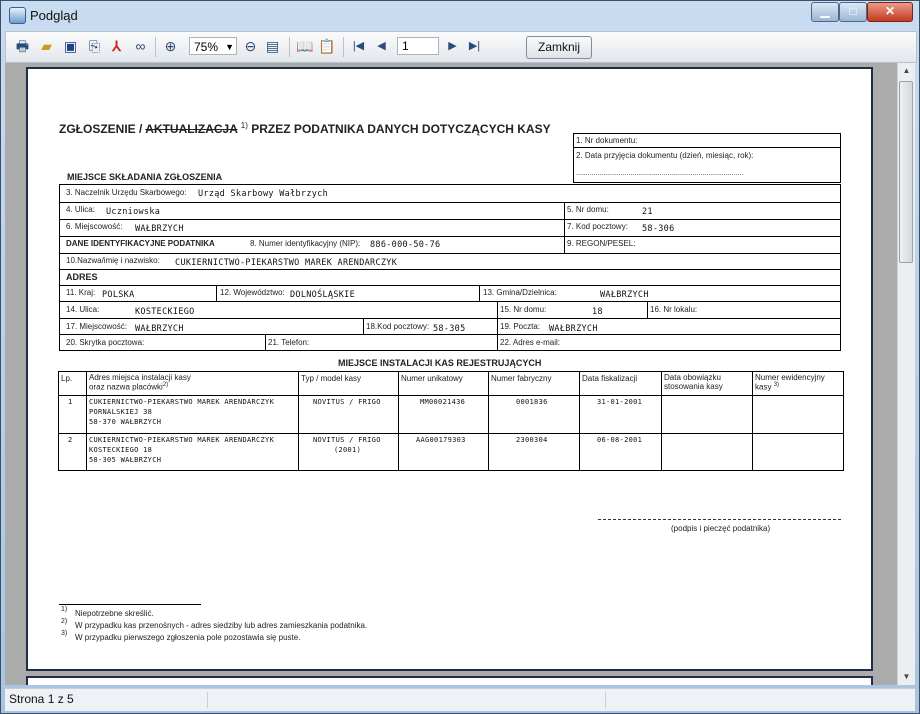 The image size is (920, 714). I want to click on fit-page-icon: ▤, so click(272, 46).